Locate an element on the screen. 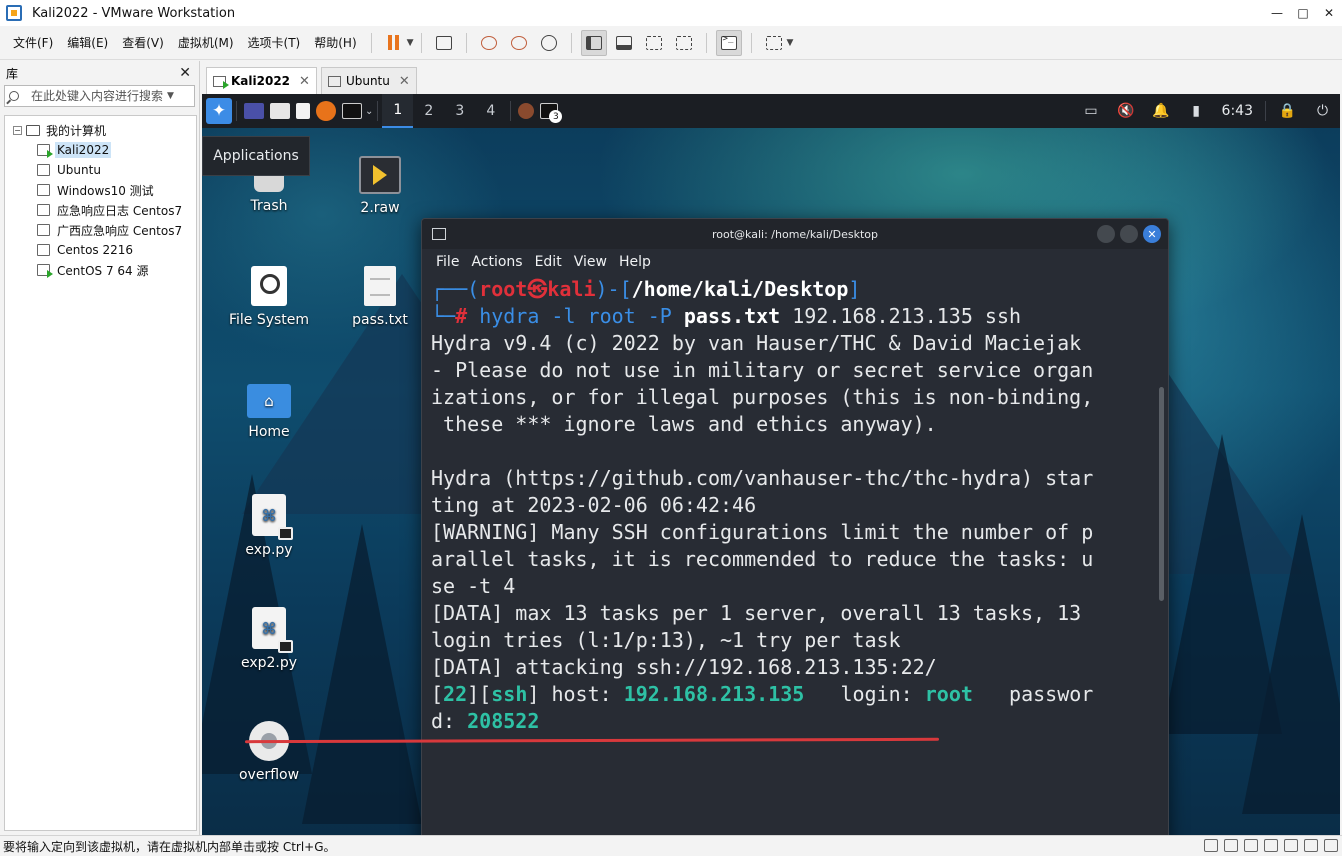 The width and height of the screenshot is (1342, 856). tree-item-centos7-guangxi: 广西应急响应 Centos7 is located at coordinates (100, 230).